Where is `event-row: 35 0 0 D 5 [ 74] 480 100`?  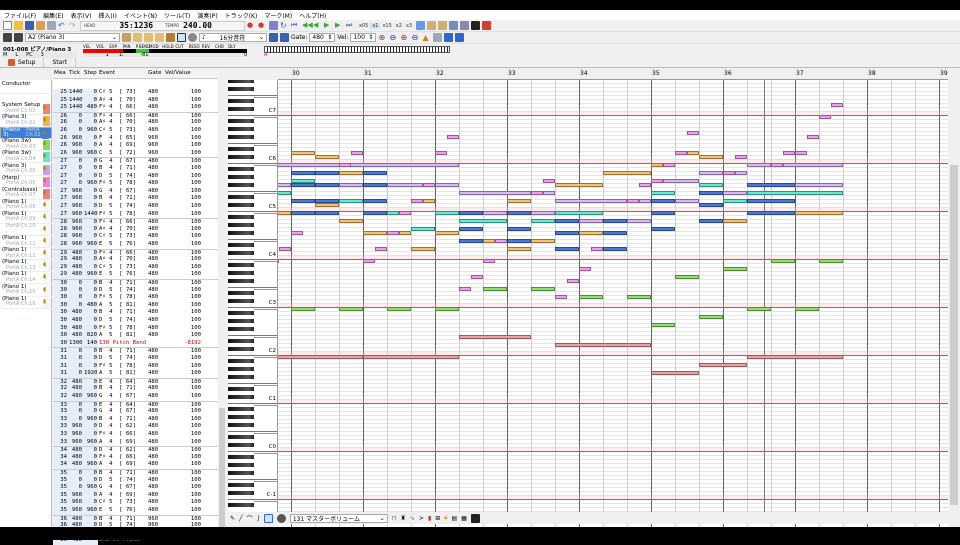 event-row: 35 0 0 D 5 [ 74] 480 100 is located at coordinates (136, 480).